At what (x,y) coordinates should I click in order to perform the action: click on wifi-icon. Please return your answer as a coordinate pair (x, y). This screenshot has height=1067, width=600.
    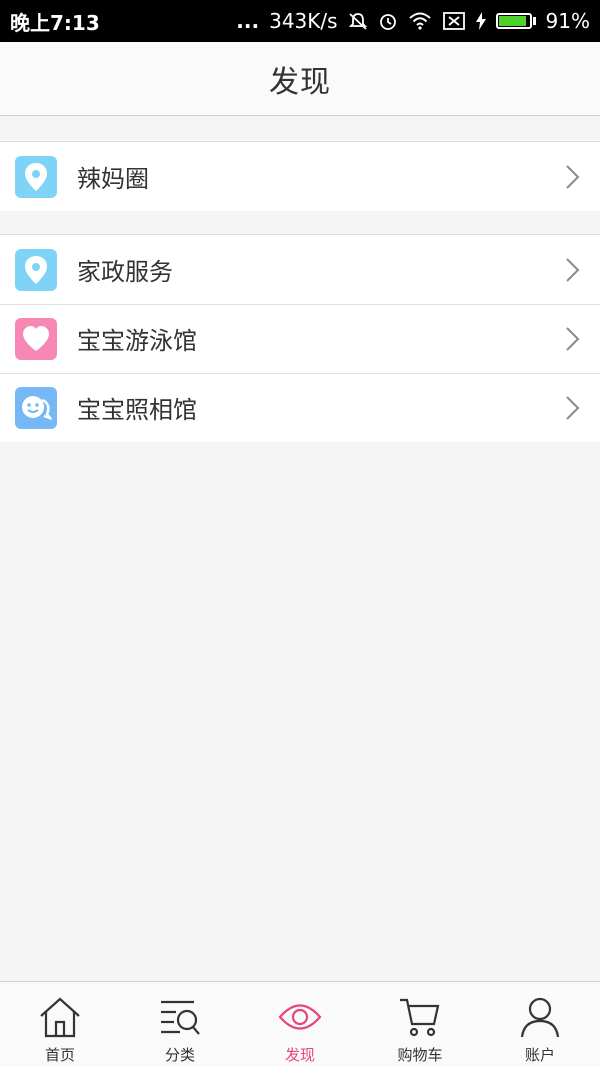
    Looking at the image, I should click on (420, 21).